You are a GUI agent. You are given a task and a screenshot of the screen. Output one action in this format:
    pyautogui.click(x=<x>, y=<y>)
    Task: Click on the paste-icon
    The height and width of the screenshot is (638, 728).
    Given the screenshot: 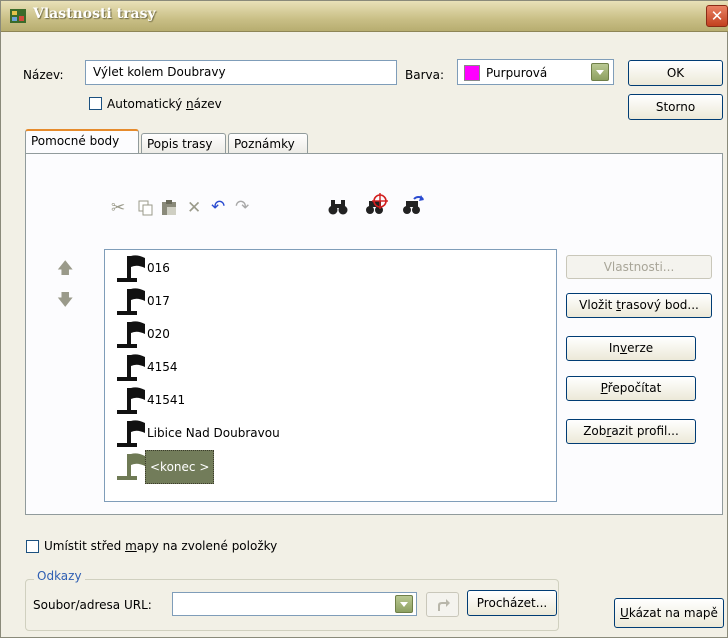 What is the action you would take?
    pyautogui.click(x=169, y=207)
    